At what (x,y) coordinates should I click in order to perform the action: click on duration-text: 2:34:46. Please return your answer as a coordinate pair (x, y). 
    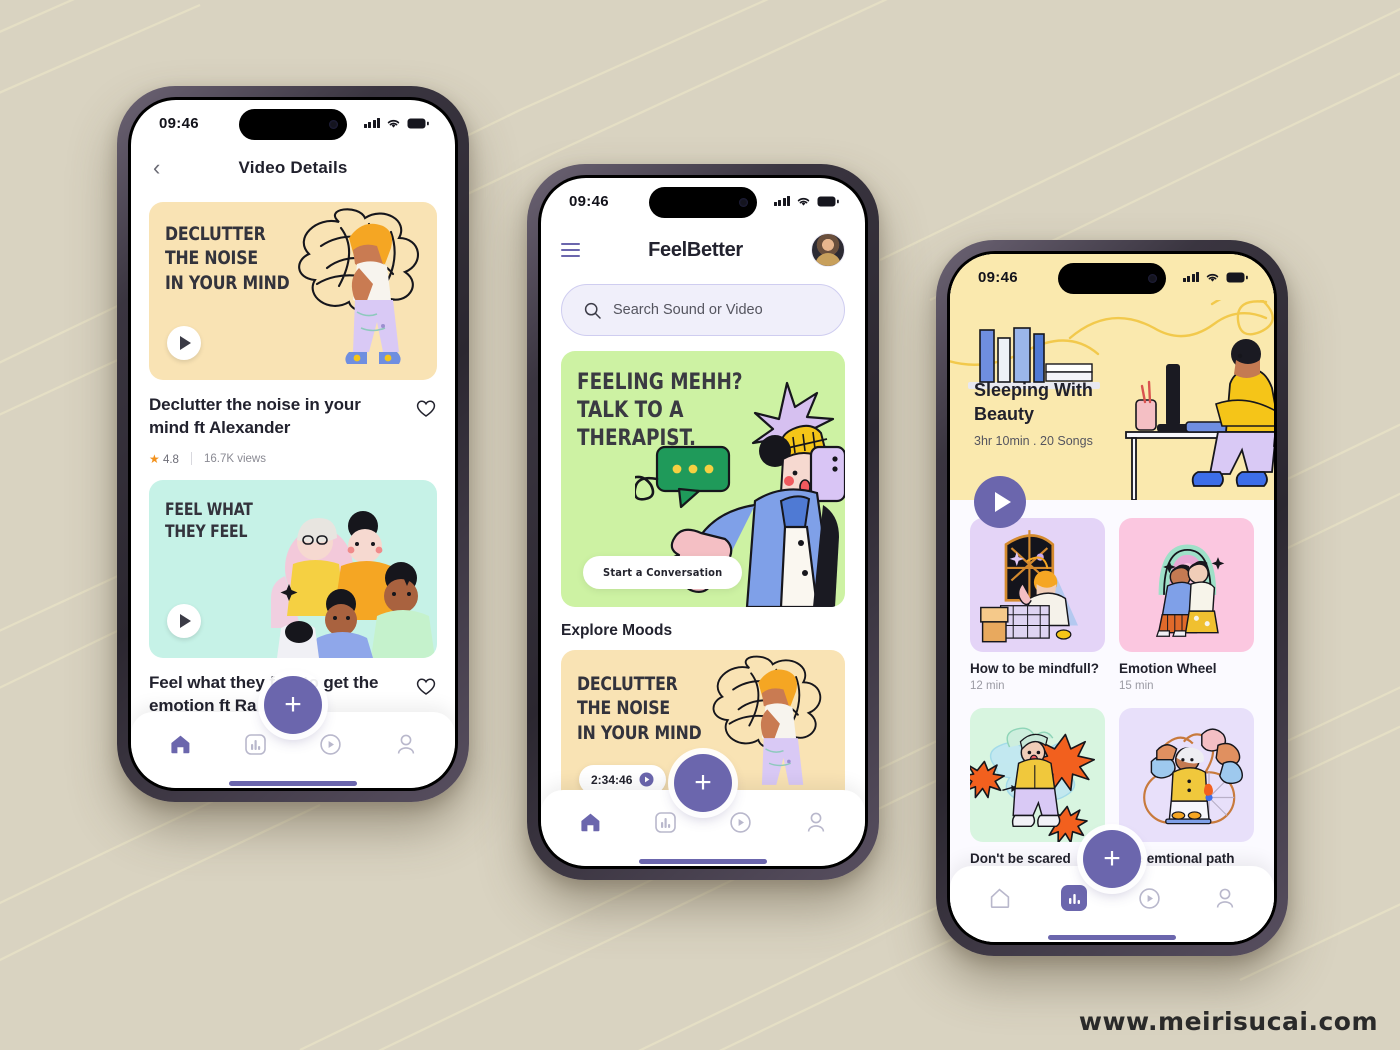
    Looking at the image, I should click on (612, 779).